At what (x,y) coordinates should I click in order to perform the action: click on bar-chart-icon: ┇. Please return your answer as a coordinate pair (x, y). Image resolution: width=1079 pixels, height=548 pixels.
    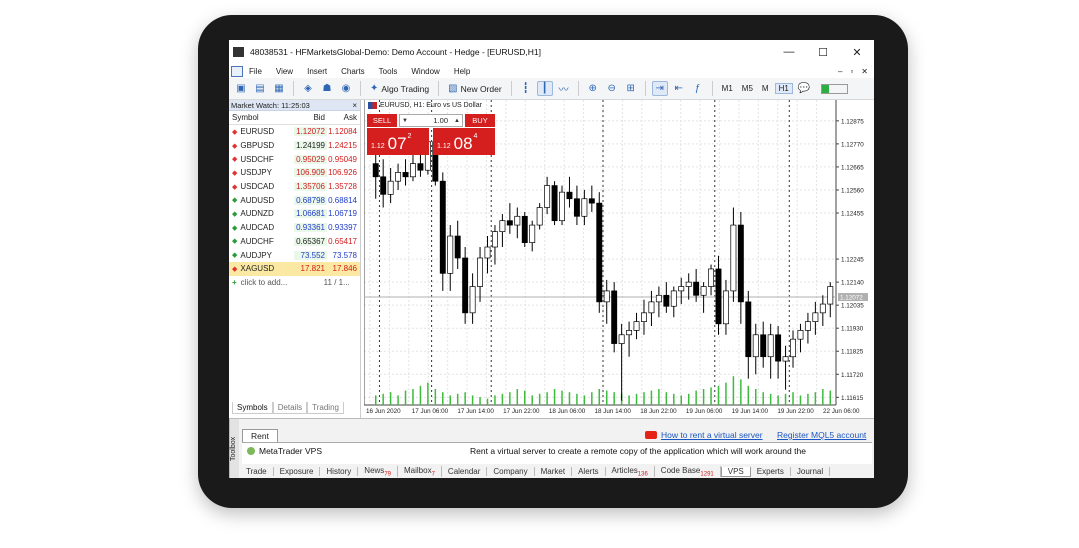
    Looking at the image, I should click on (526, 88).